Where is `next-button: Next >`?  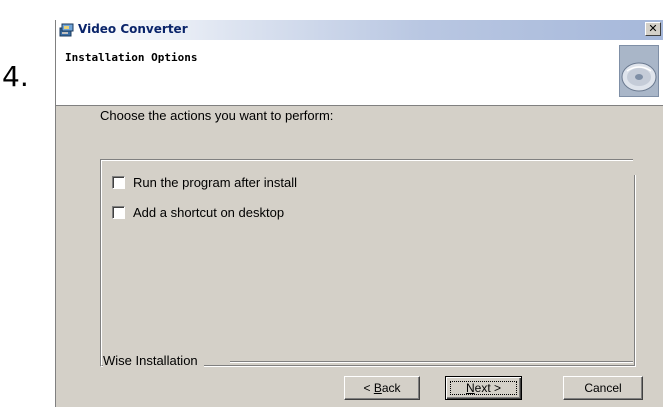
next-button: Next > is located at coordinates (483, 388).